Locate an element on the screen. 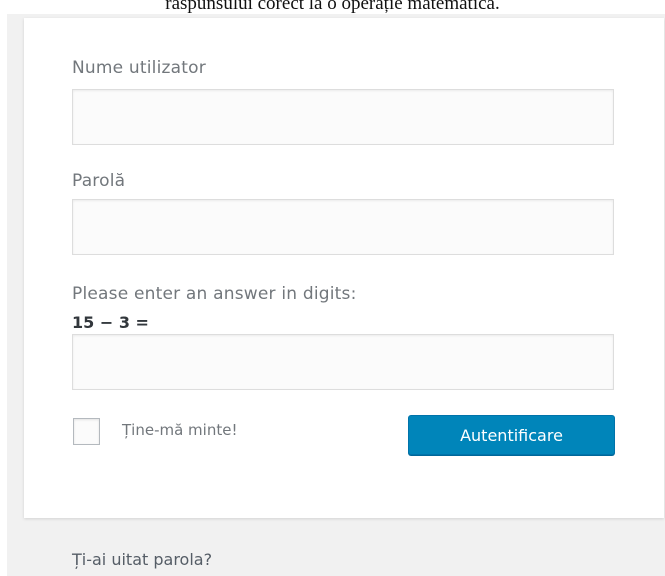 Image resolution: width=665 pixels, height=576 pixels. lost-password-link: Ți-ai uitat parola? is located at coordinates (142, 559).